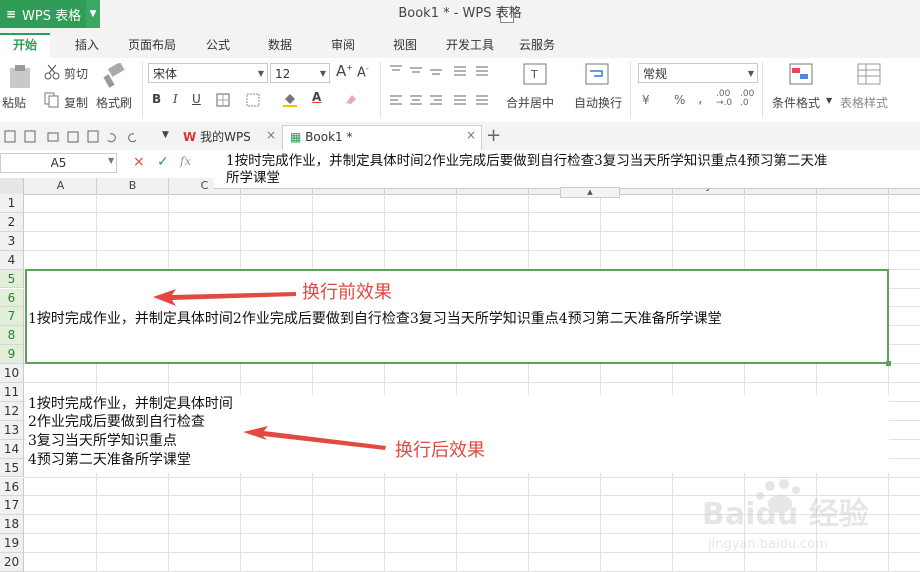 The height and width of the screenshot is (572, 920). What do you see at coordinates (12, 317) in the screenshot?
I see `row-header-7: 7` at bounding box center [12, 317].